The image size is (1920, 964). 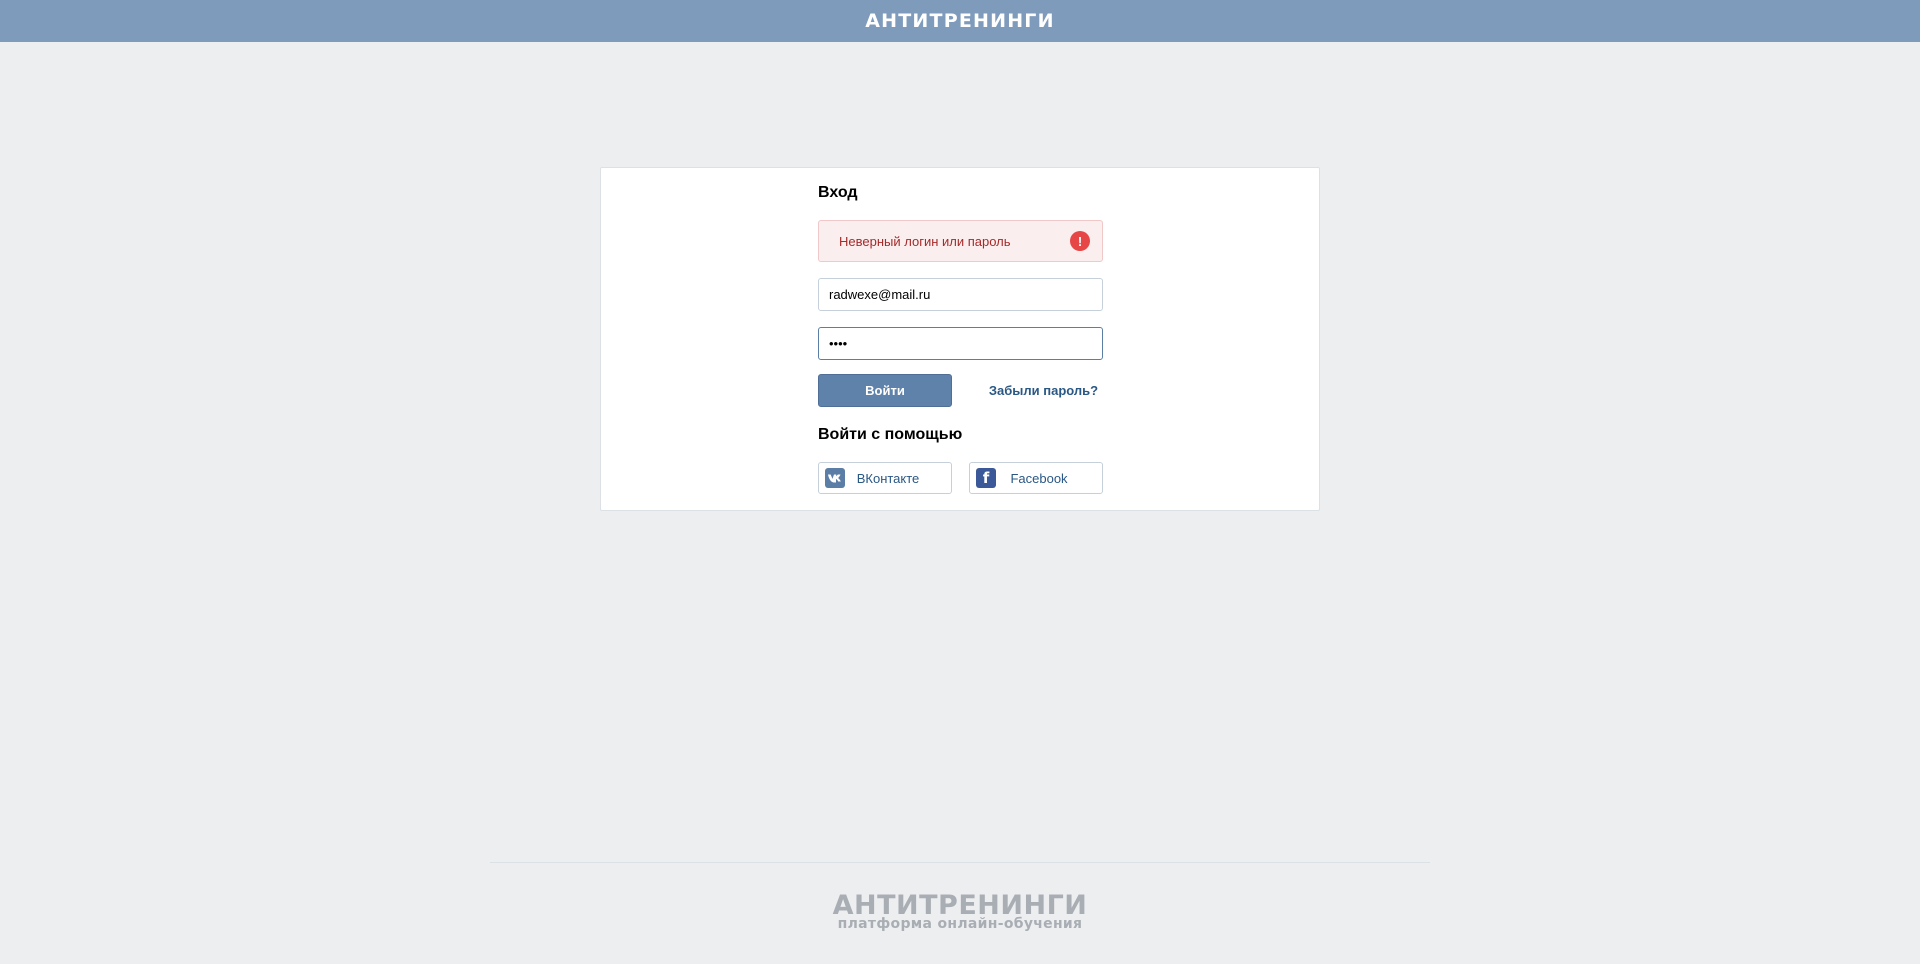 I want to click on vk-label: ВКонтакте, so click(x=888, y=478).